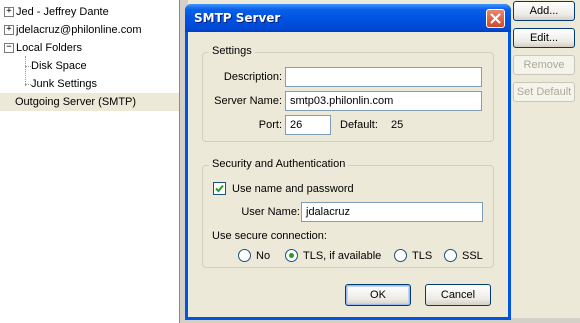 This screenshot has width=580, height=323. Describe the element at coordinates (342, 256) in the screenshot. I see `radio-tls-if-available-label: TLS, if available` at that location.